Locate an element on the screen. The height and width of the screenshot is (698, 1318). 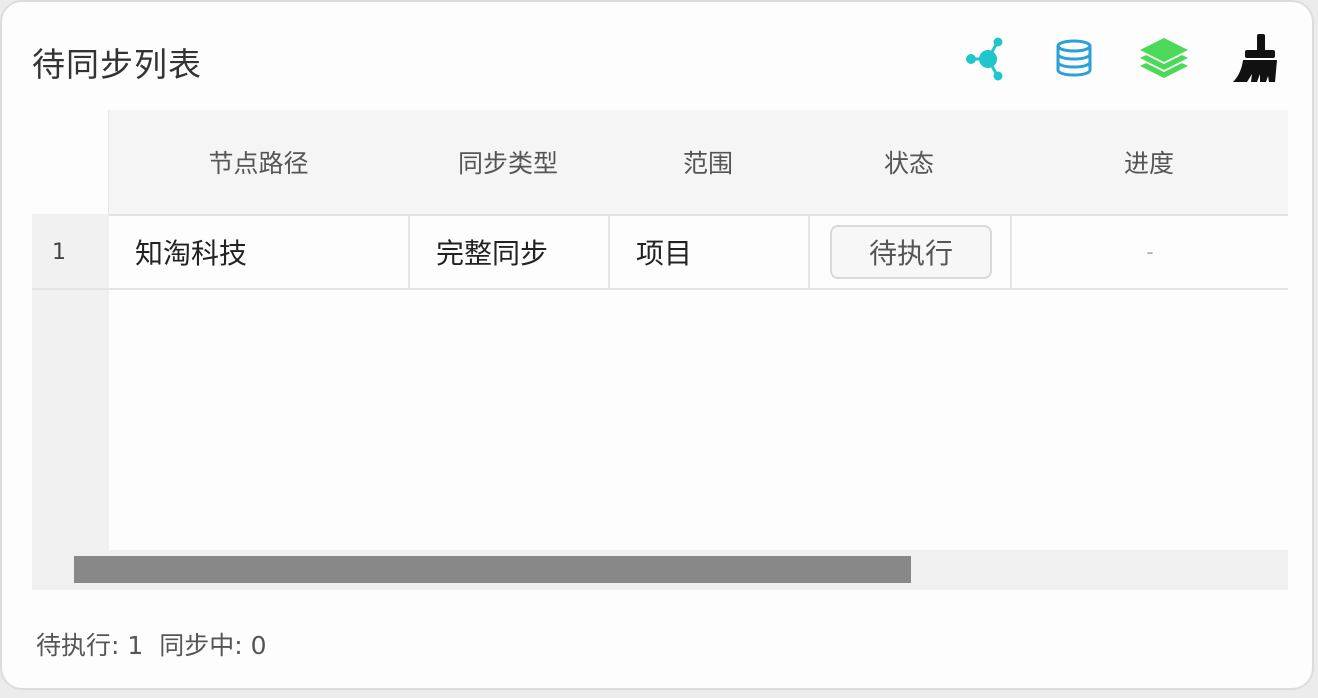
layers-icon is located at coordinates (1164, 58).